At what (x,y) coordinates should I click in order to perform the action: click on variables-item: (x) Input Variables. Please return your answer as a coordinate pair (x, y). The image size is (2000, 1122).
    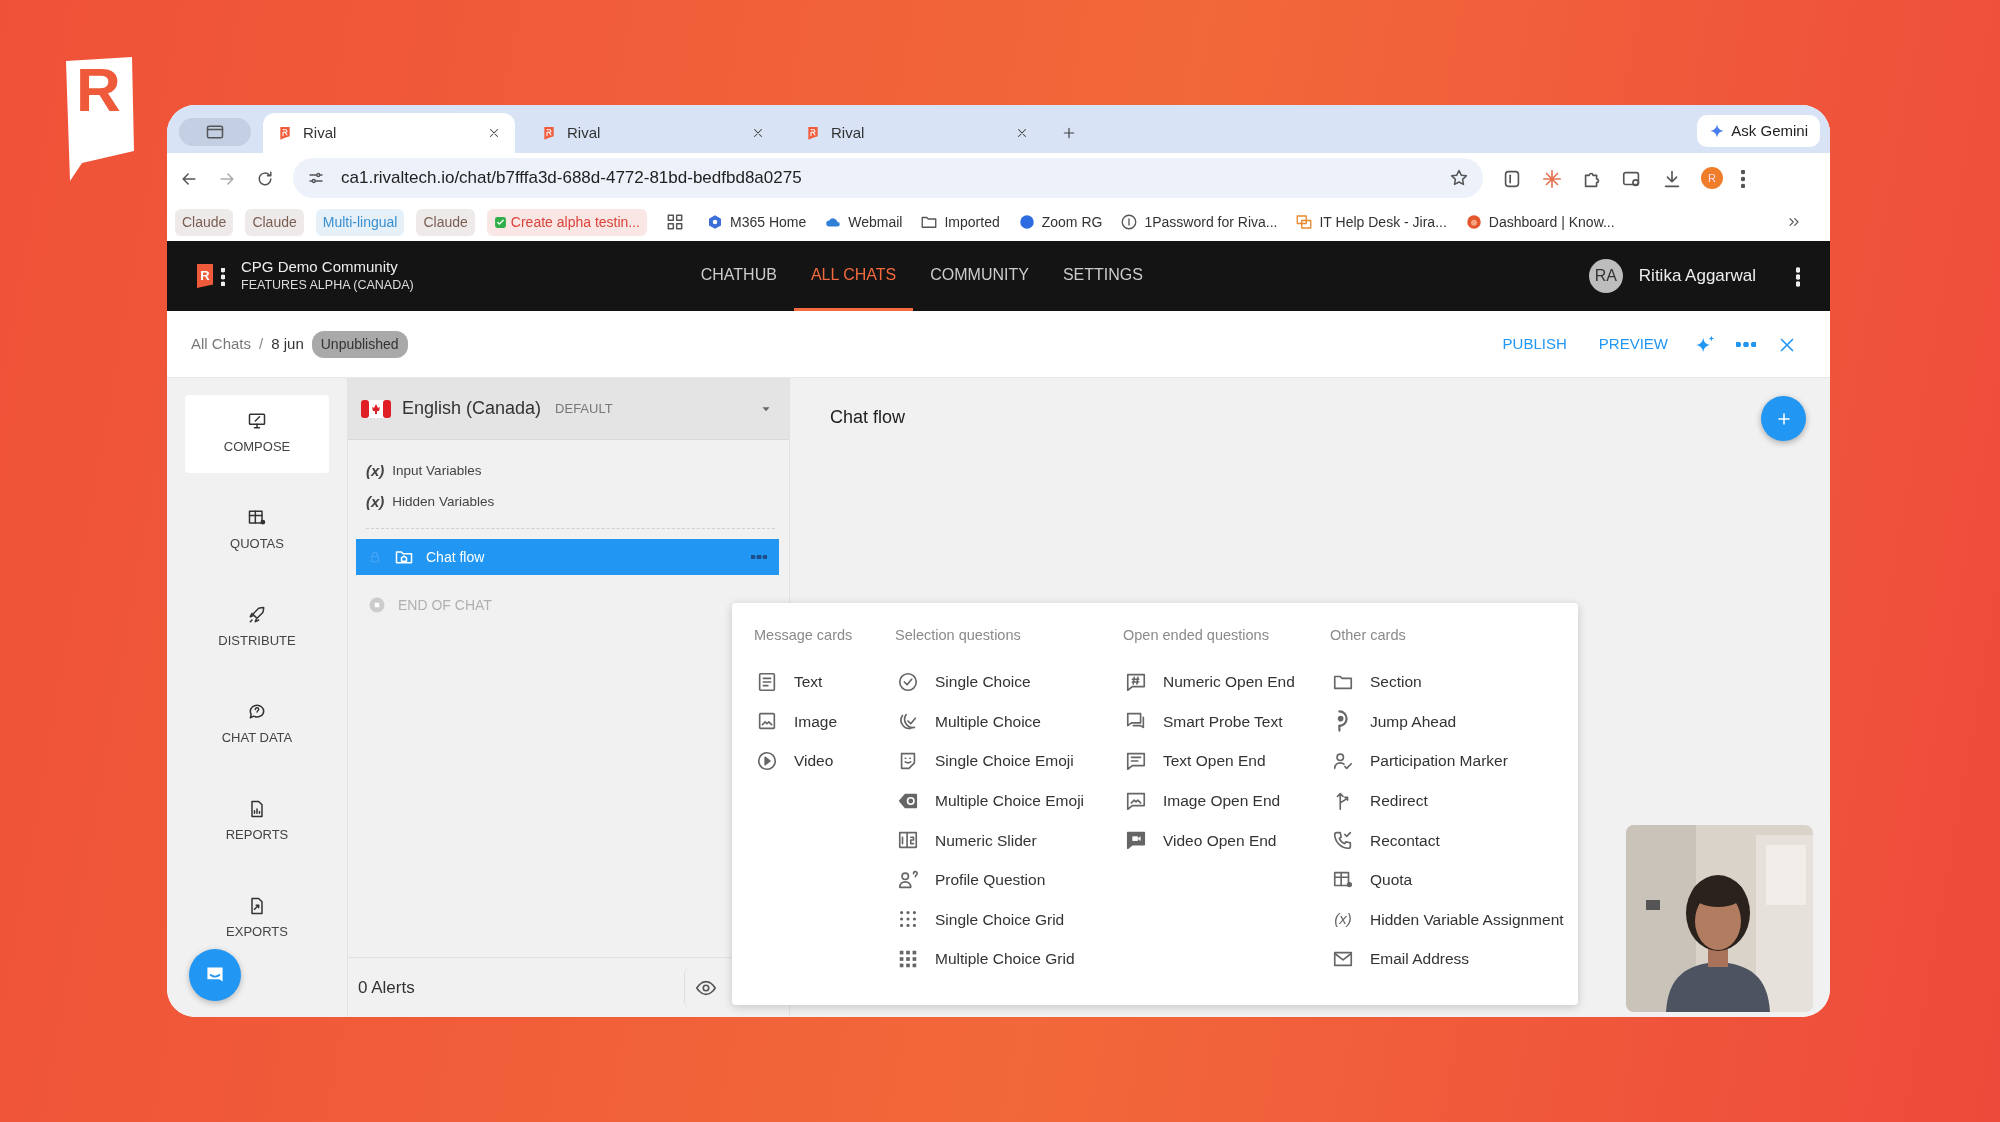
    Looking at the image, I should click on (568, 471).